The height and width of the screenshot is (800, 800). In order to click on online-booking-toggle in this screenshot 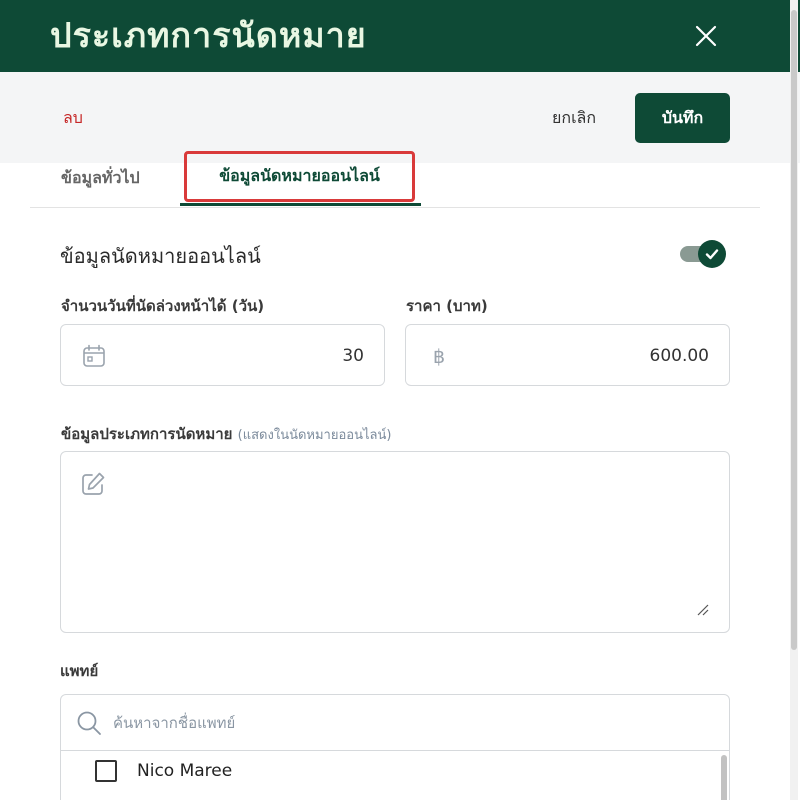, I will do `click(703, 254)`.